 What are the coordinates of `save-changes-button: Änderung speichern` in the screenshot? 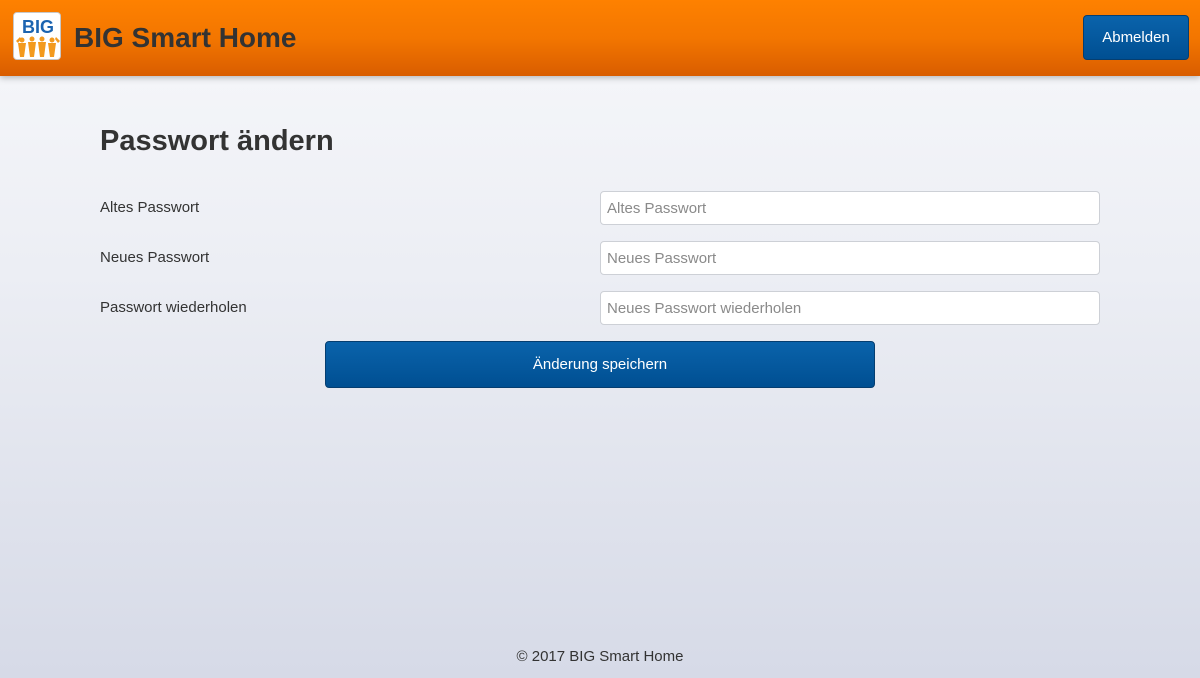 It's located at (600, 364).